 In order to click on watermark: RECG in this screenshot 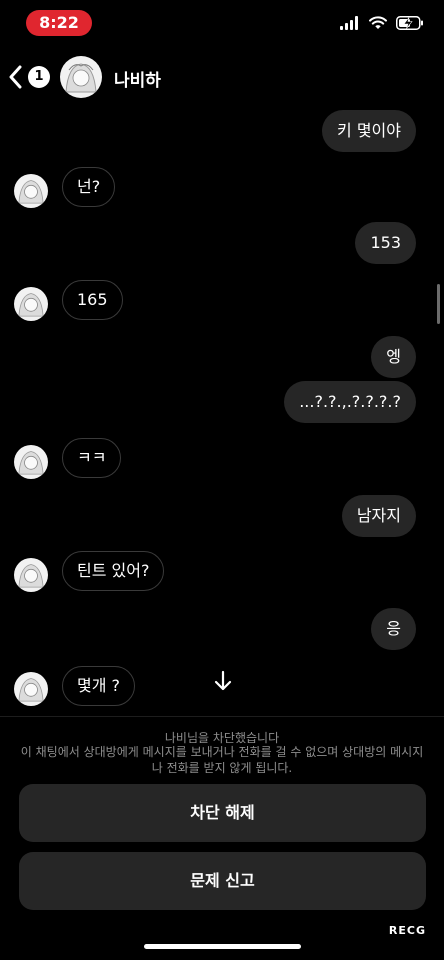, I will do `click(407, 930)`.